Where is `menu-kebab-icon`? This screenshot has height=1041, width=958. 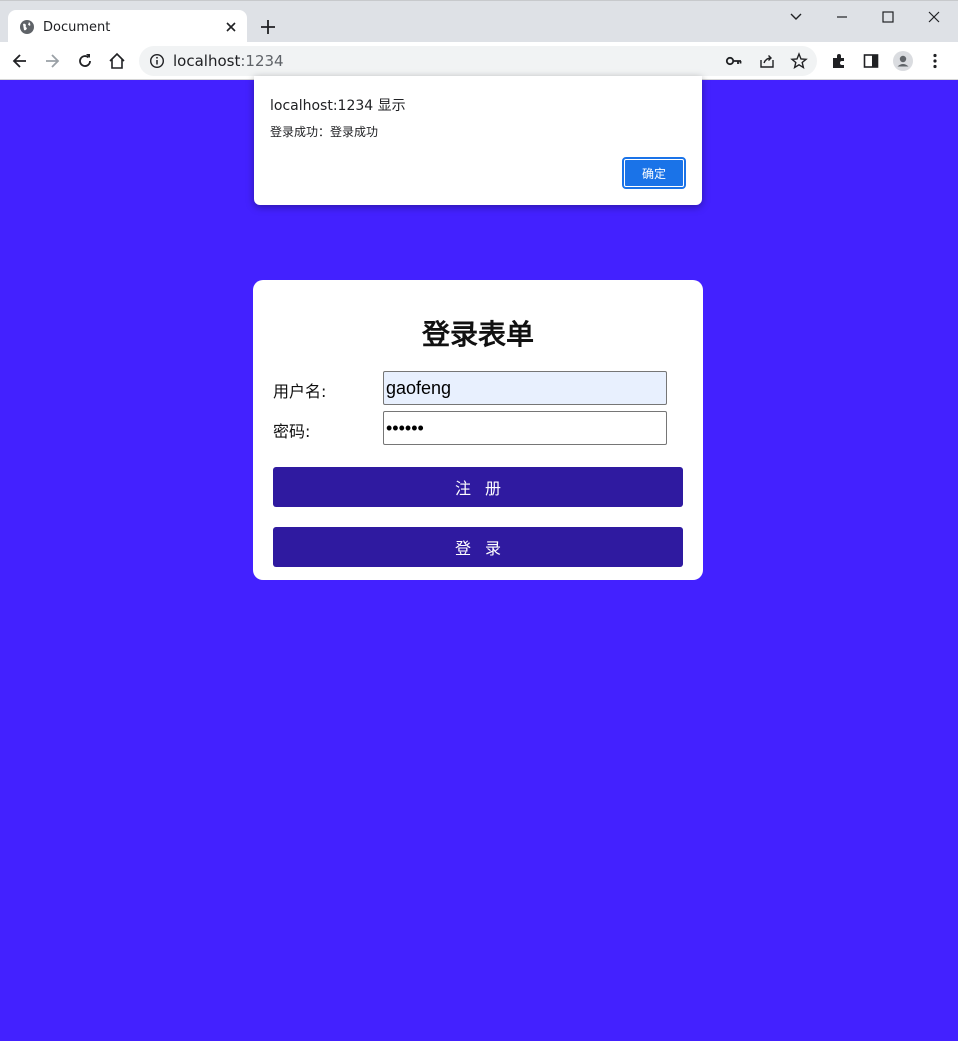 menu-kebab-icon is located at coordinates (935, 61).